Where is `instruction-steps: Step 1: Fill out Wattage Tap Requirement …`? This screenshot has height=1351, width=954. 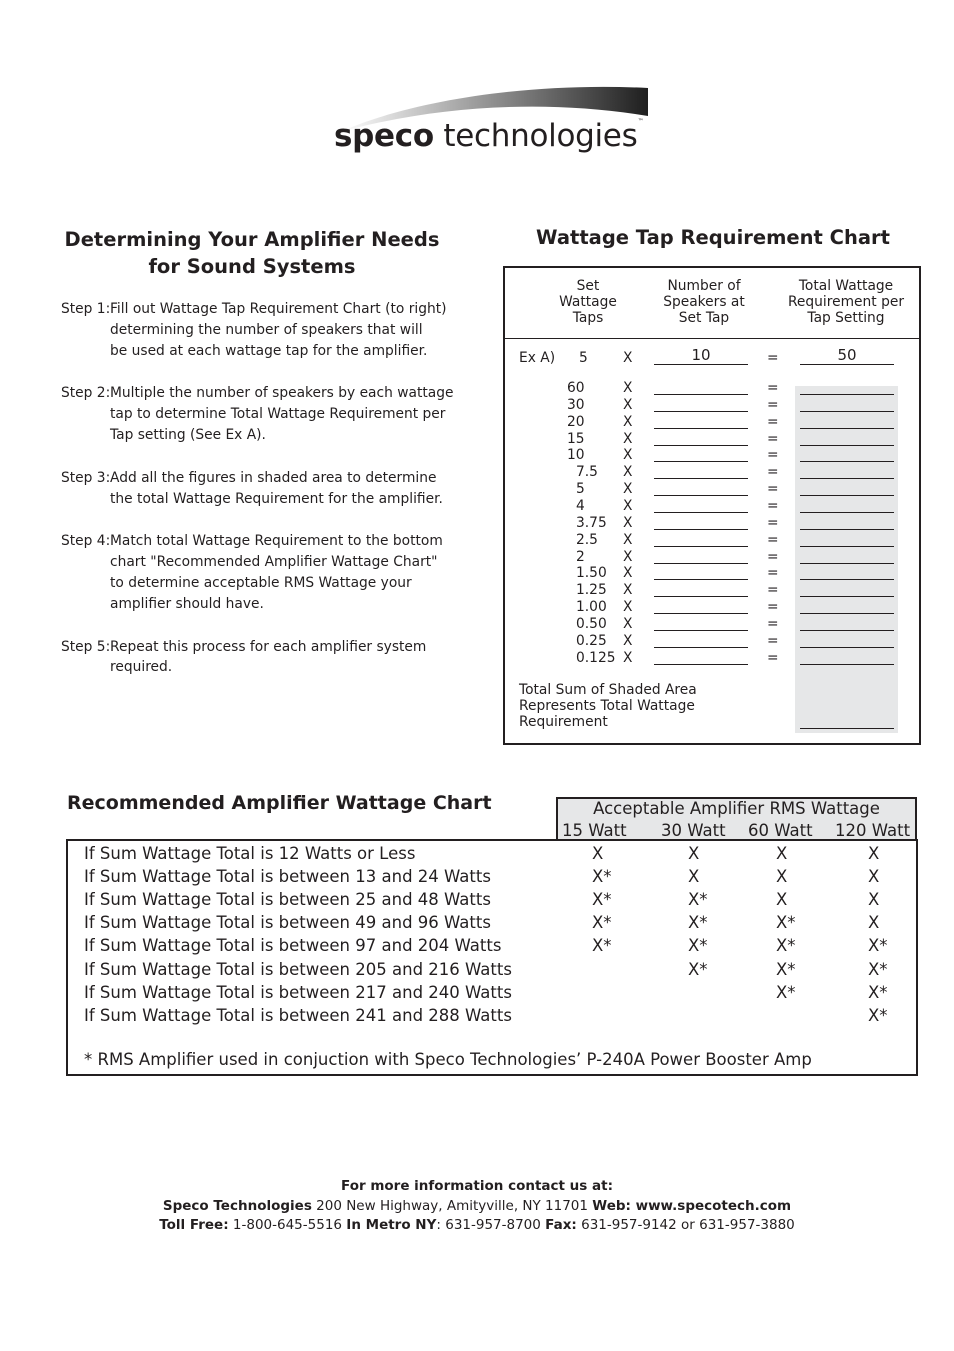
instruction-steps: Step 1: Fill out Wattage Tap Requirement … is located at coordinates (258, 499).